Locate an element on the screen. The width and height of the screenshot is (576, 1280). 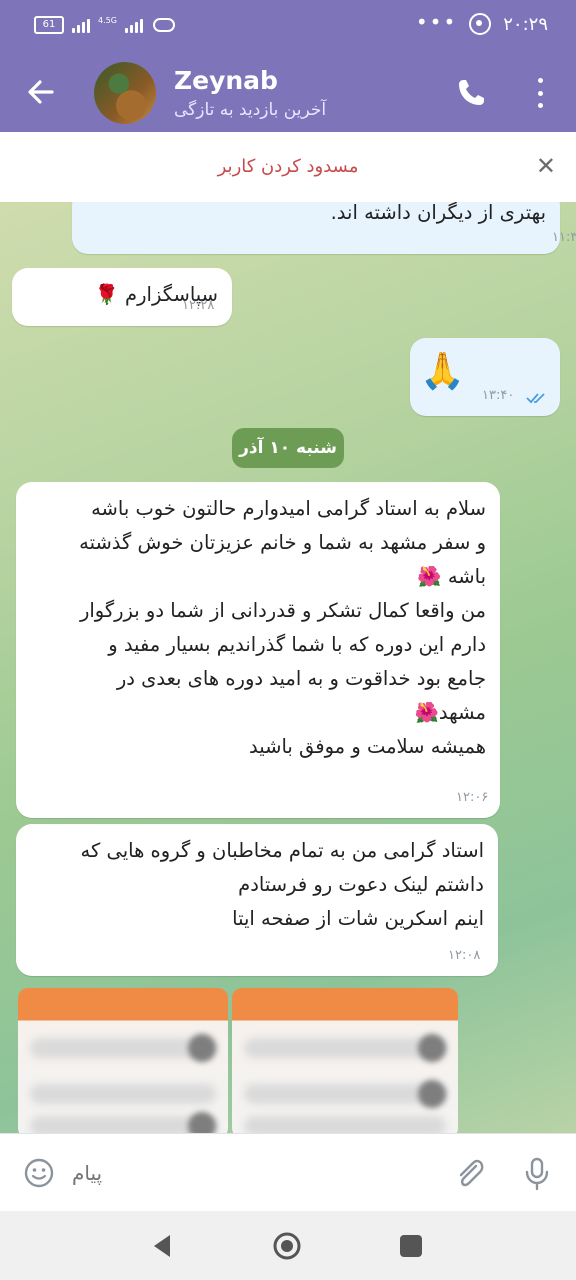
link-icon is located at coordinates (163, 25).